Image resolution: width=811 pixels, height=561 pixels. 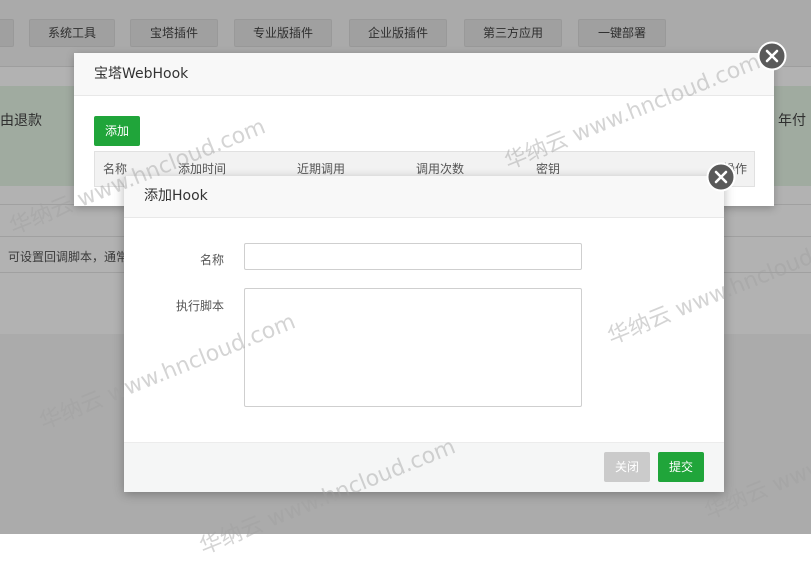 I want to click on webhook-dialog-title: 宝塔WebHook, so click(x=424, y=74).